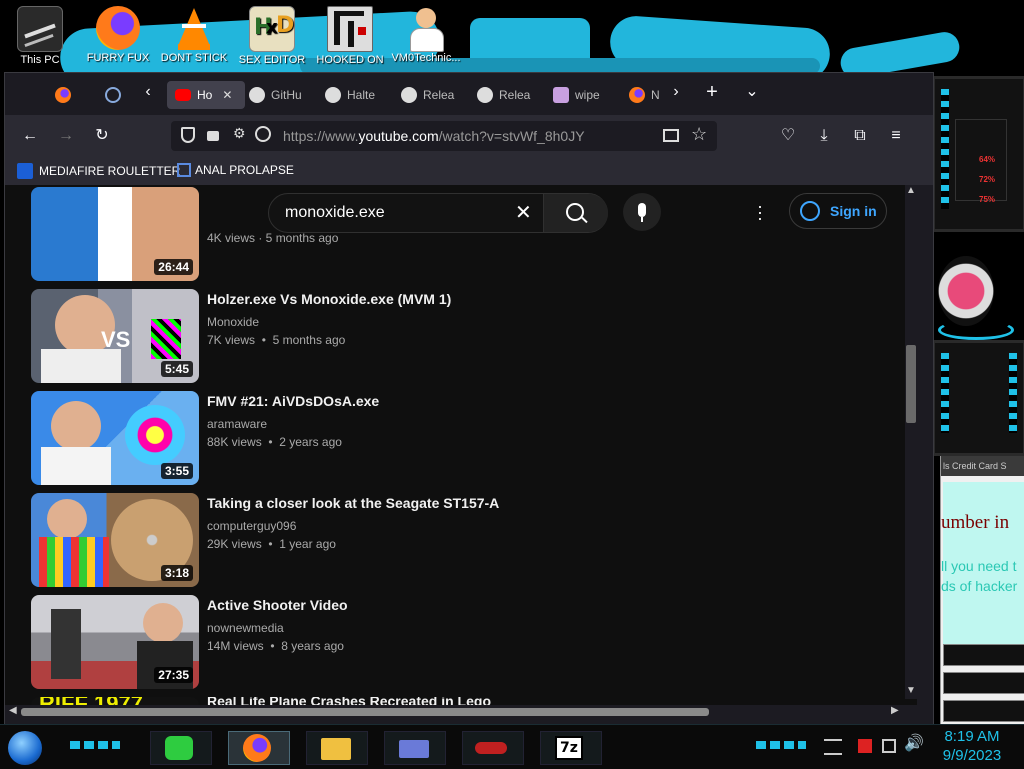 The width and height of the screenshot is (1024, 769). What do you see at coordinates (896, 136) in the screenshot?
I see `menu-icon: ≡` at bounding box center [896, 136].